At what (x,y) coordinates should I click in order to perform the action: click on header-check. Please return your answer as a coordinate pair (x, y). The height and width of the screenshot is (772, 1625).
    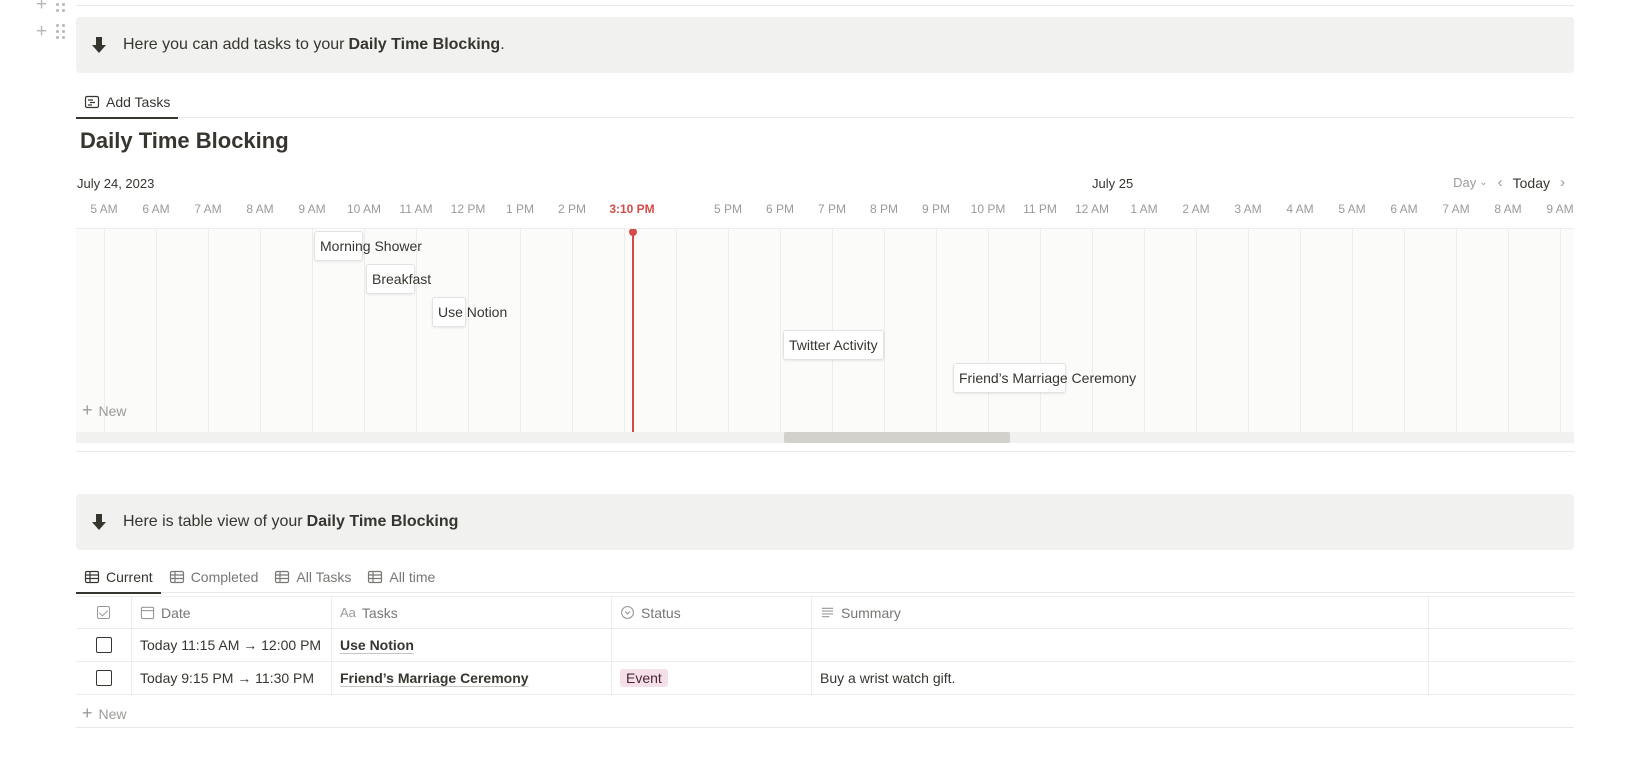
    Looking at the image, I should click on (104, 612).